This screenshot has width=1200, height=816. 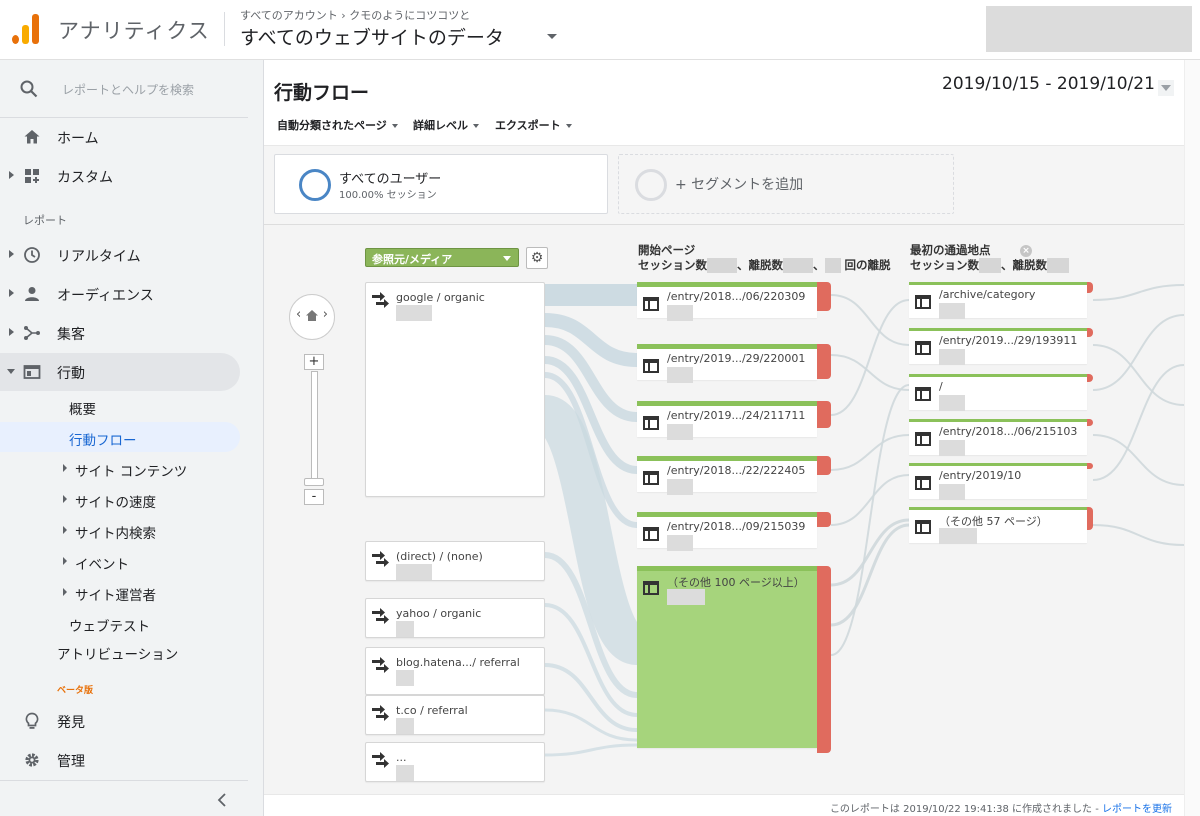 I want to click on start-page-node: /entry/2018.../22/222405, so click(x=734, y=475).